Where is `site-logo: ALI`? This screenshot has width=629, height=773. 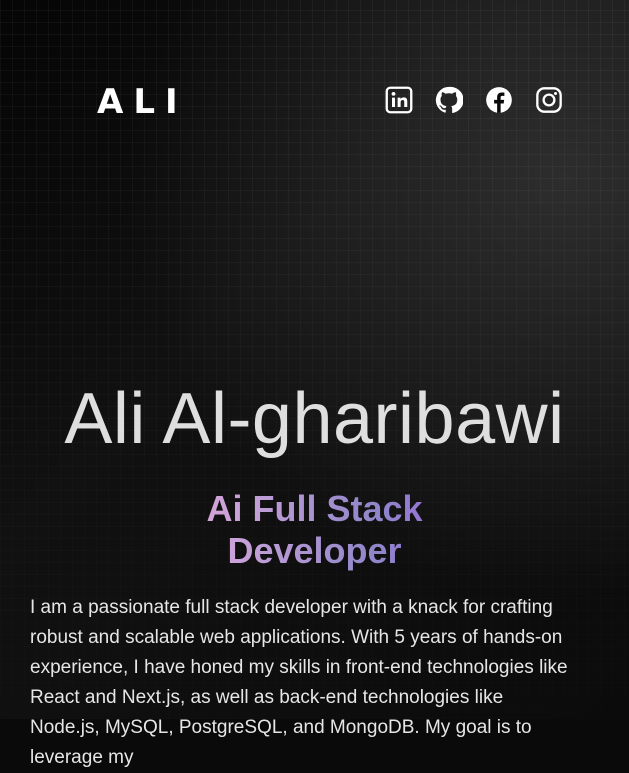
site-logo: ALI is located at coordinates (142, 102).